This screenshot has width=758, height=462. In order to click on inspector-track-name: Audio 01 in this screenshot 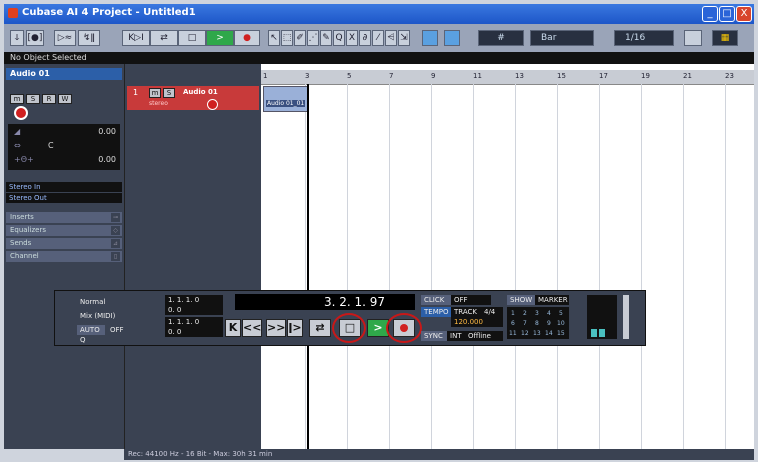, I will do `click(64, 74)`.